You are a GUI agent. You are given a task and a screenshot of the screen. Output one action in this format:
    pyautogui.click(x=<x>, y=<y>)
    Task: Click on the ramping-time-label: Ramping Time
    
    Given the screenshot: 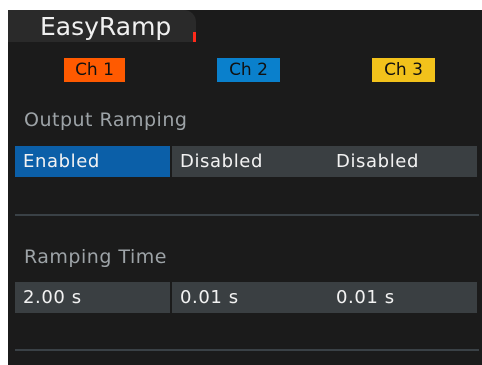 What is the action you would take?
    pyautogui.click(x=95, y=257)
    